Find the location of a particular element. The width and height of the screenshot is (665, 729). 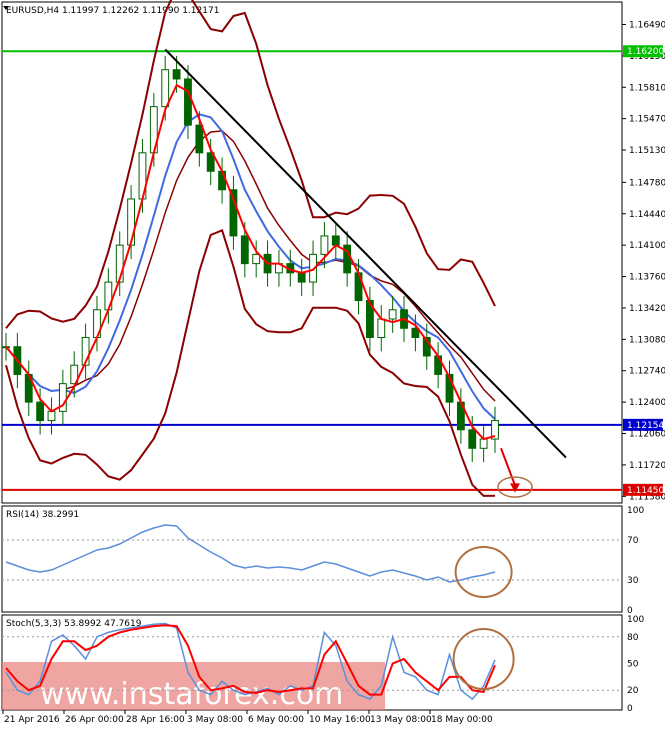

stoch-ytick-label: 20 is located at coordinates (633, 691).